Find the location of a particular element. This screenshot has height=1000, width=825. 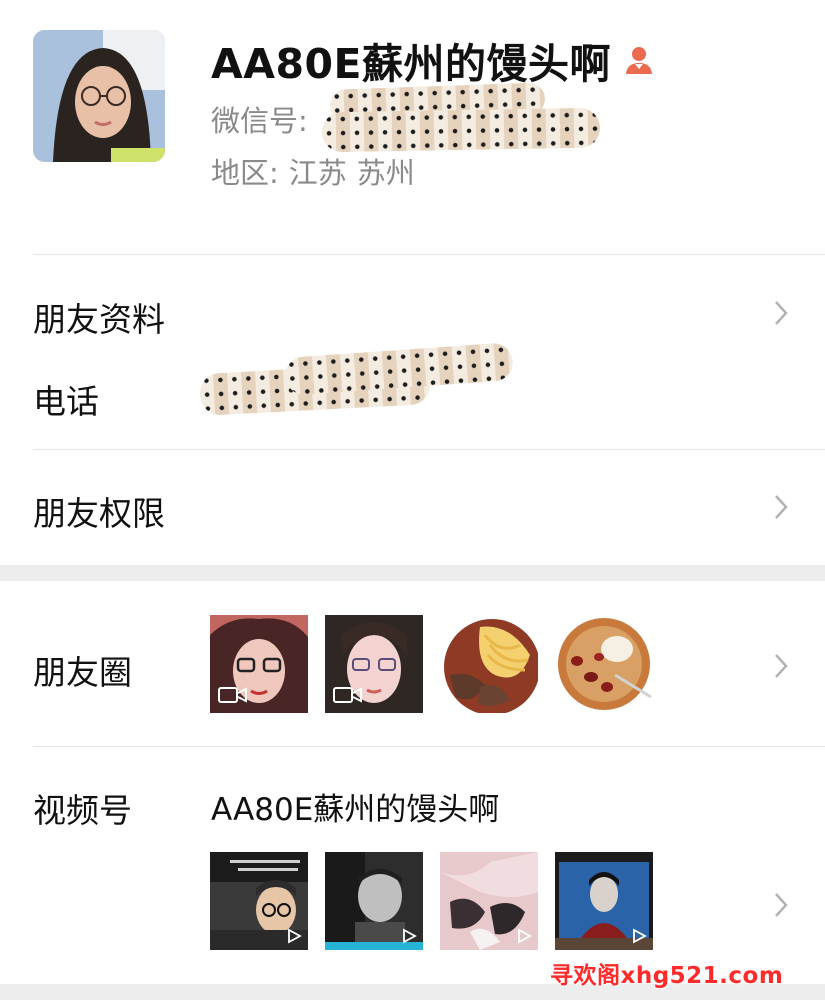

wechat-id-row: 微信号: is located at coordinates (259, 119).